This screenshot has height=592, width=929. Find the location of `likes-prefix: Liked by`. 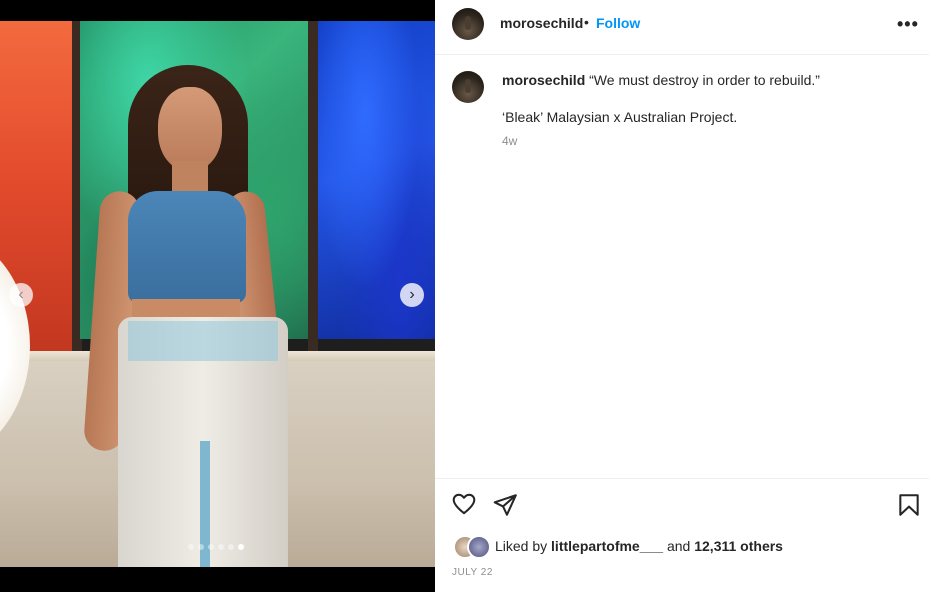

likes-prefix: Liked by is located at coordinates (521, 546).